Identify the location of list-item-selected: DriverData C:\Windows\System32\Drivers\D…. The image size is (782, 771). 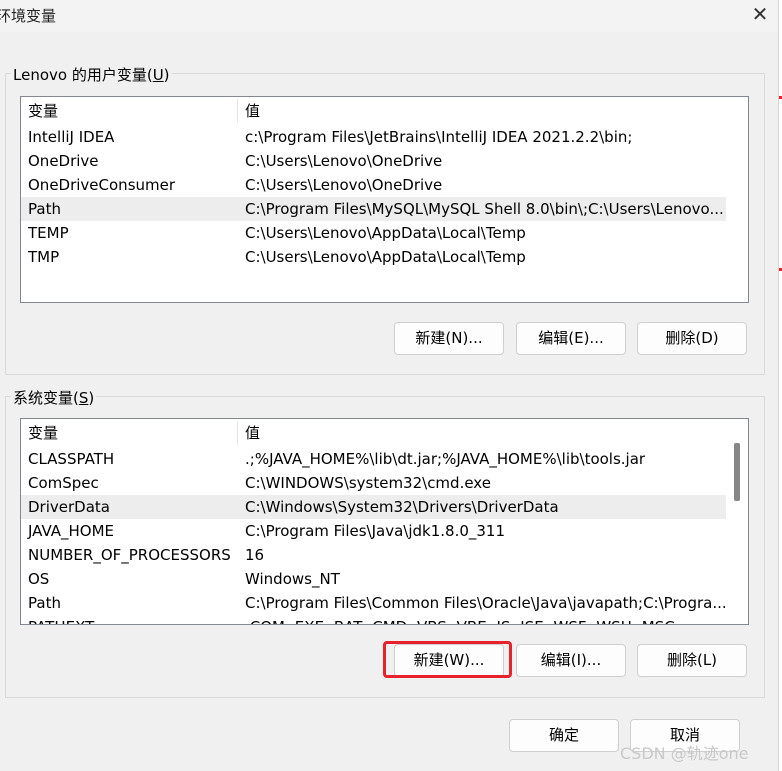
(373, 507).